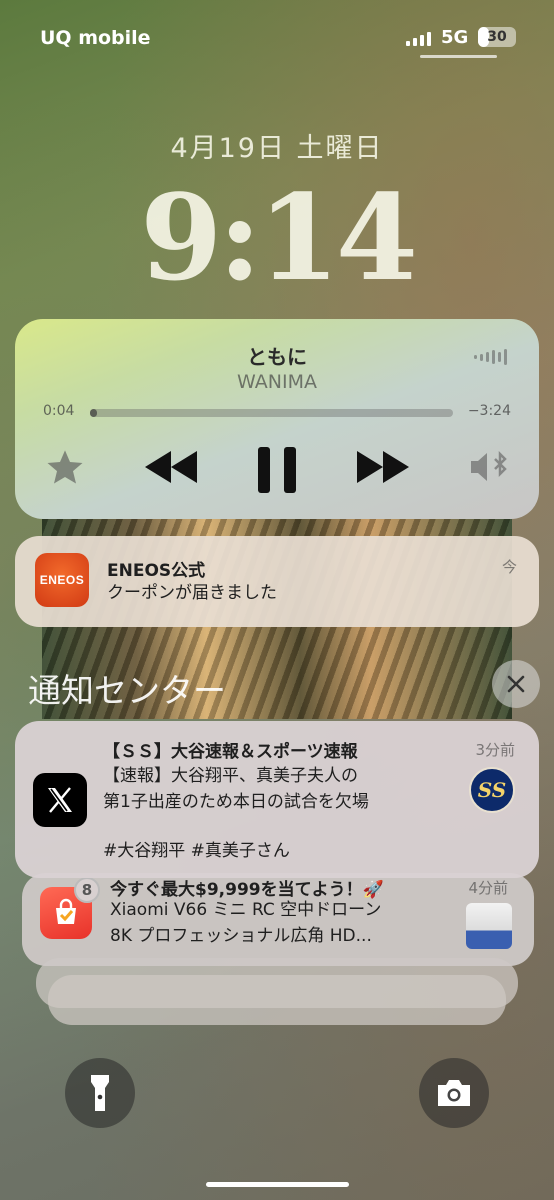  Describe the element at coordinates (156, 571) in the screenshot. I see `notification-title: ENEOS公式` at that location.